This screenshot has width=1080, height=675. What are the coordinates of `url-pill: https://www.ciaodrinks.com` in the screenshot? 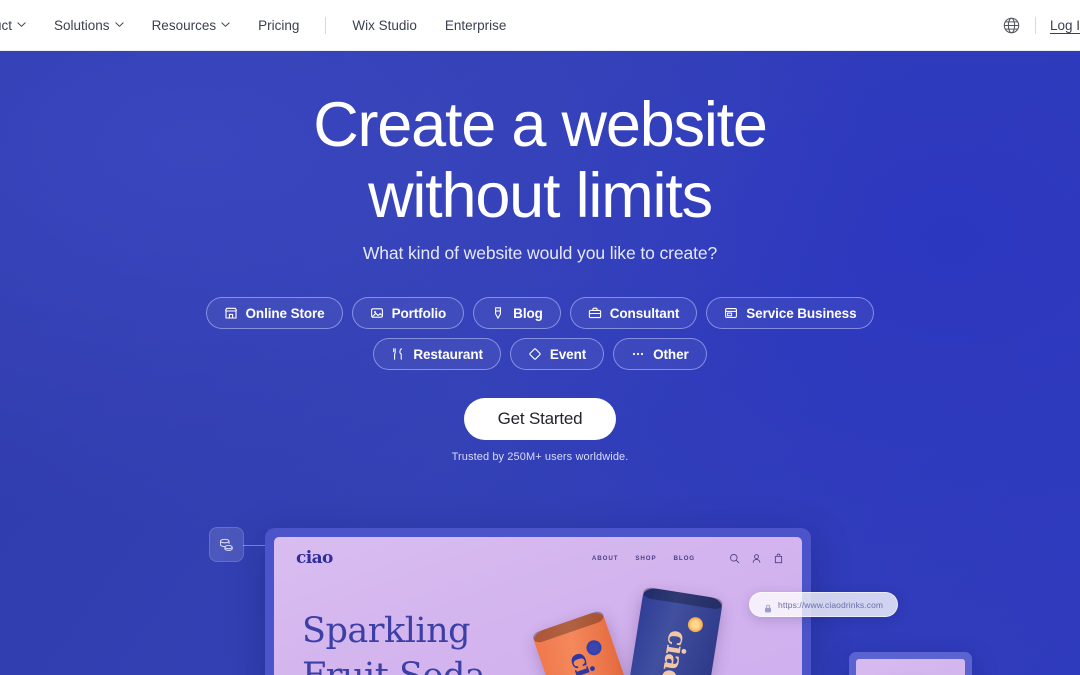 It's located at (824, 604).